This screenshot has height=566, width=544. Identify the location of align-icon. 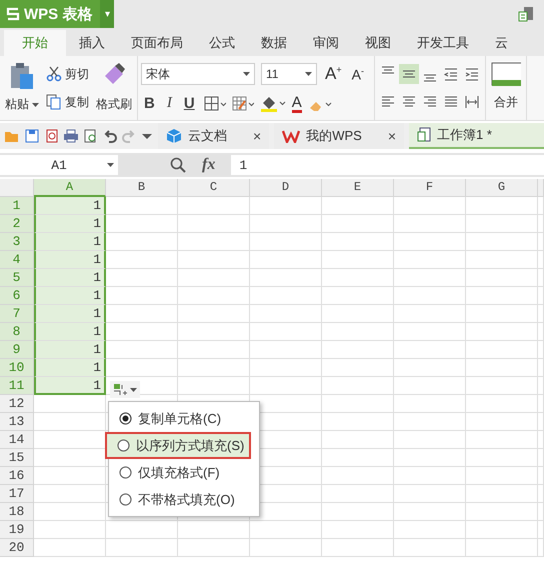
(472, 102).